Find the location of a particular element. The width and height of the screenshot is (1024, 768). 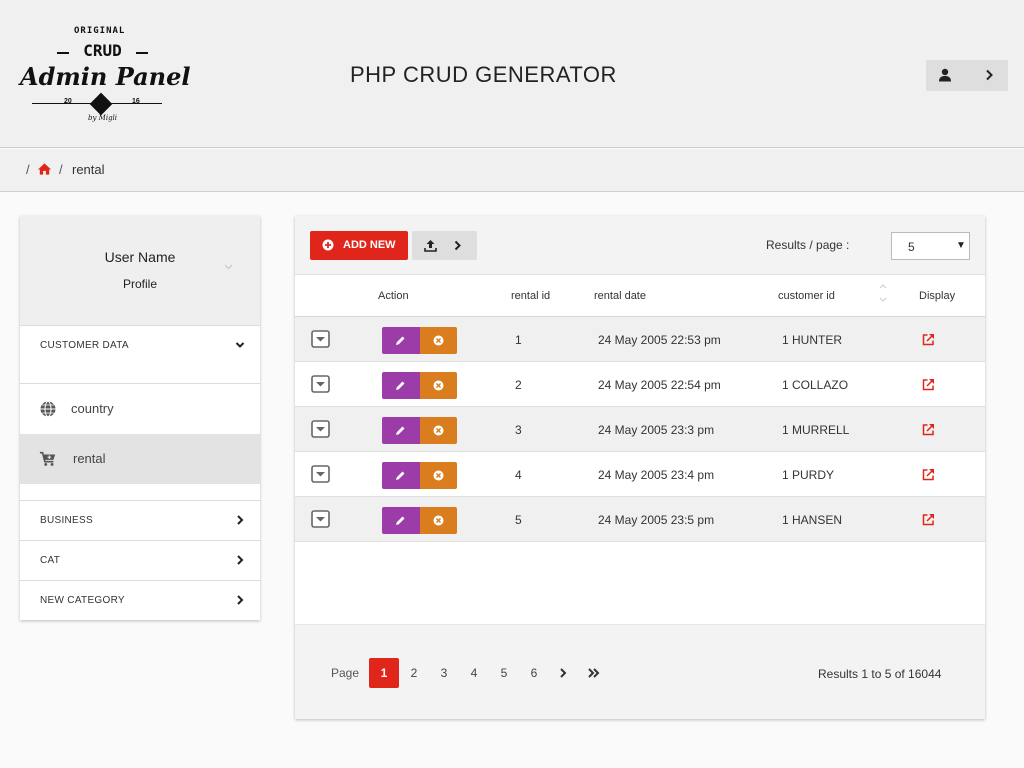

column-header-rental-id: rental id is located at coordinates (530, 296).